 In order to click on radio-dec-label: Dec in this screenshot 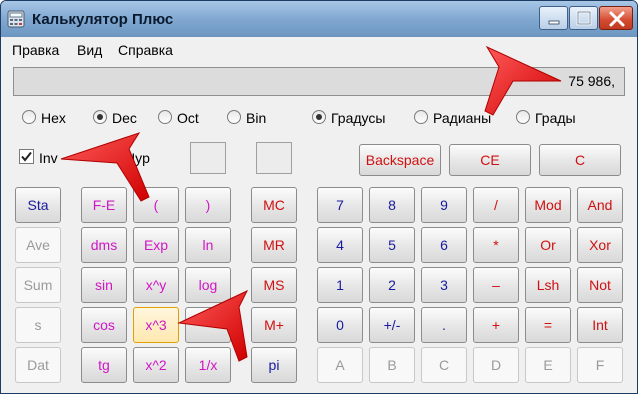, I will do `click(124, 118)`.